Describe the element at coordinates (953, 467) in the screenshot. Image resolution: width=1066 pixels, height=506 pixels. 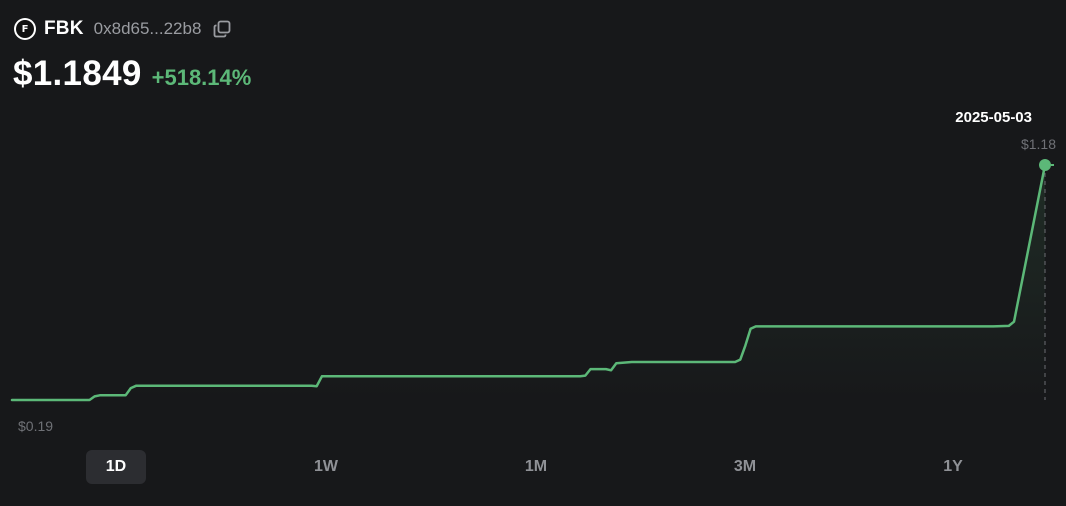
I see `tab-1y: 1Y` at that location.